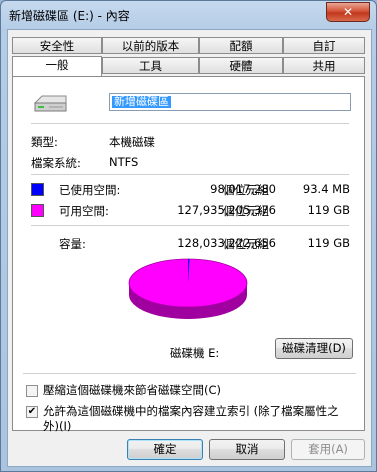  Describe the element at coordinates (328, 210) in the screenshot. I see `free-space-size: 119 GB` at that location.